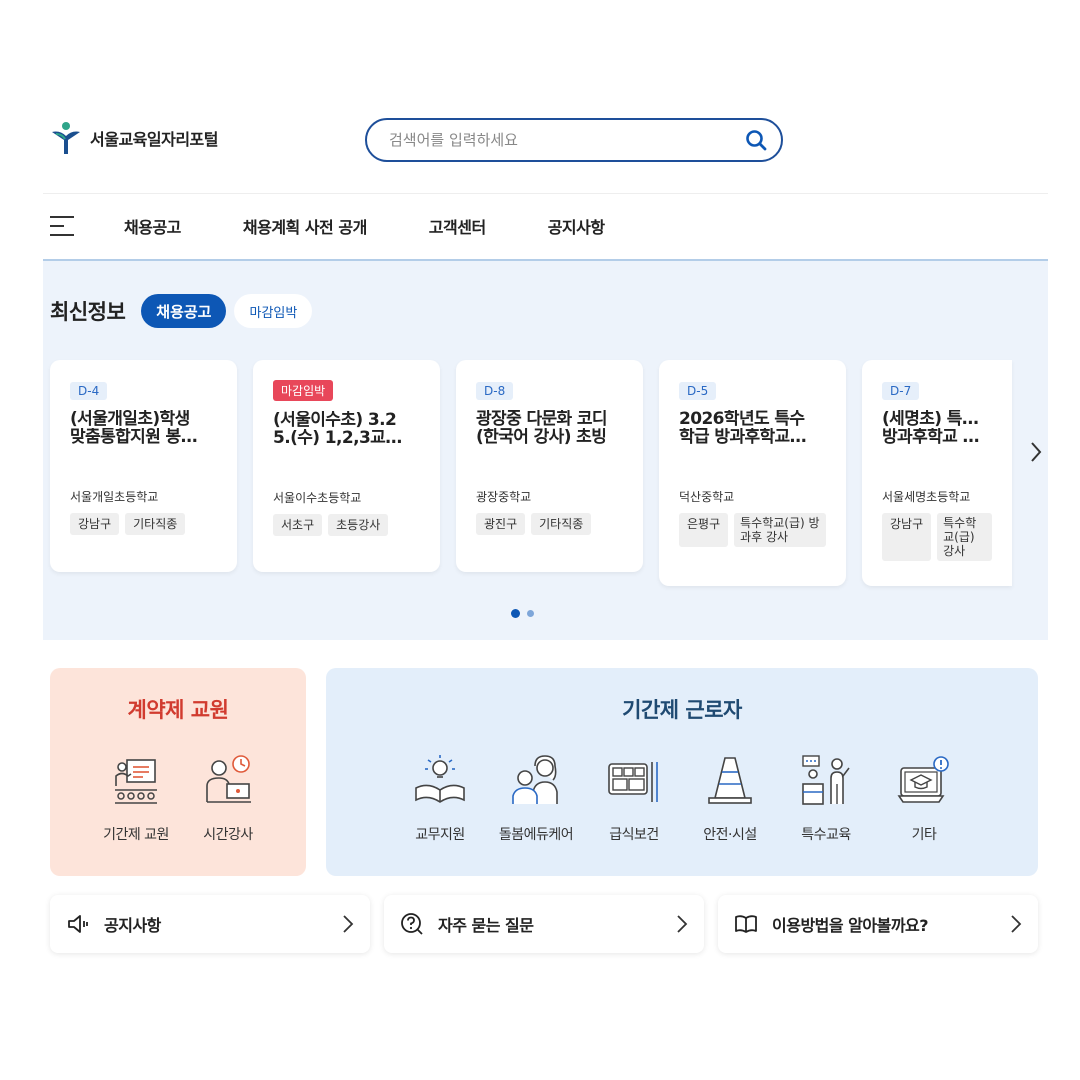  Describe the element at coordinates (850, 925) in the screenshot. I see `quick-link-label: 이용방법을 알아볼까요?` at that location.